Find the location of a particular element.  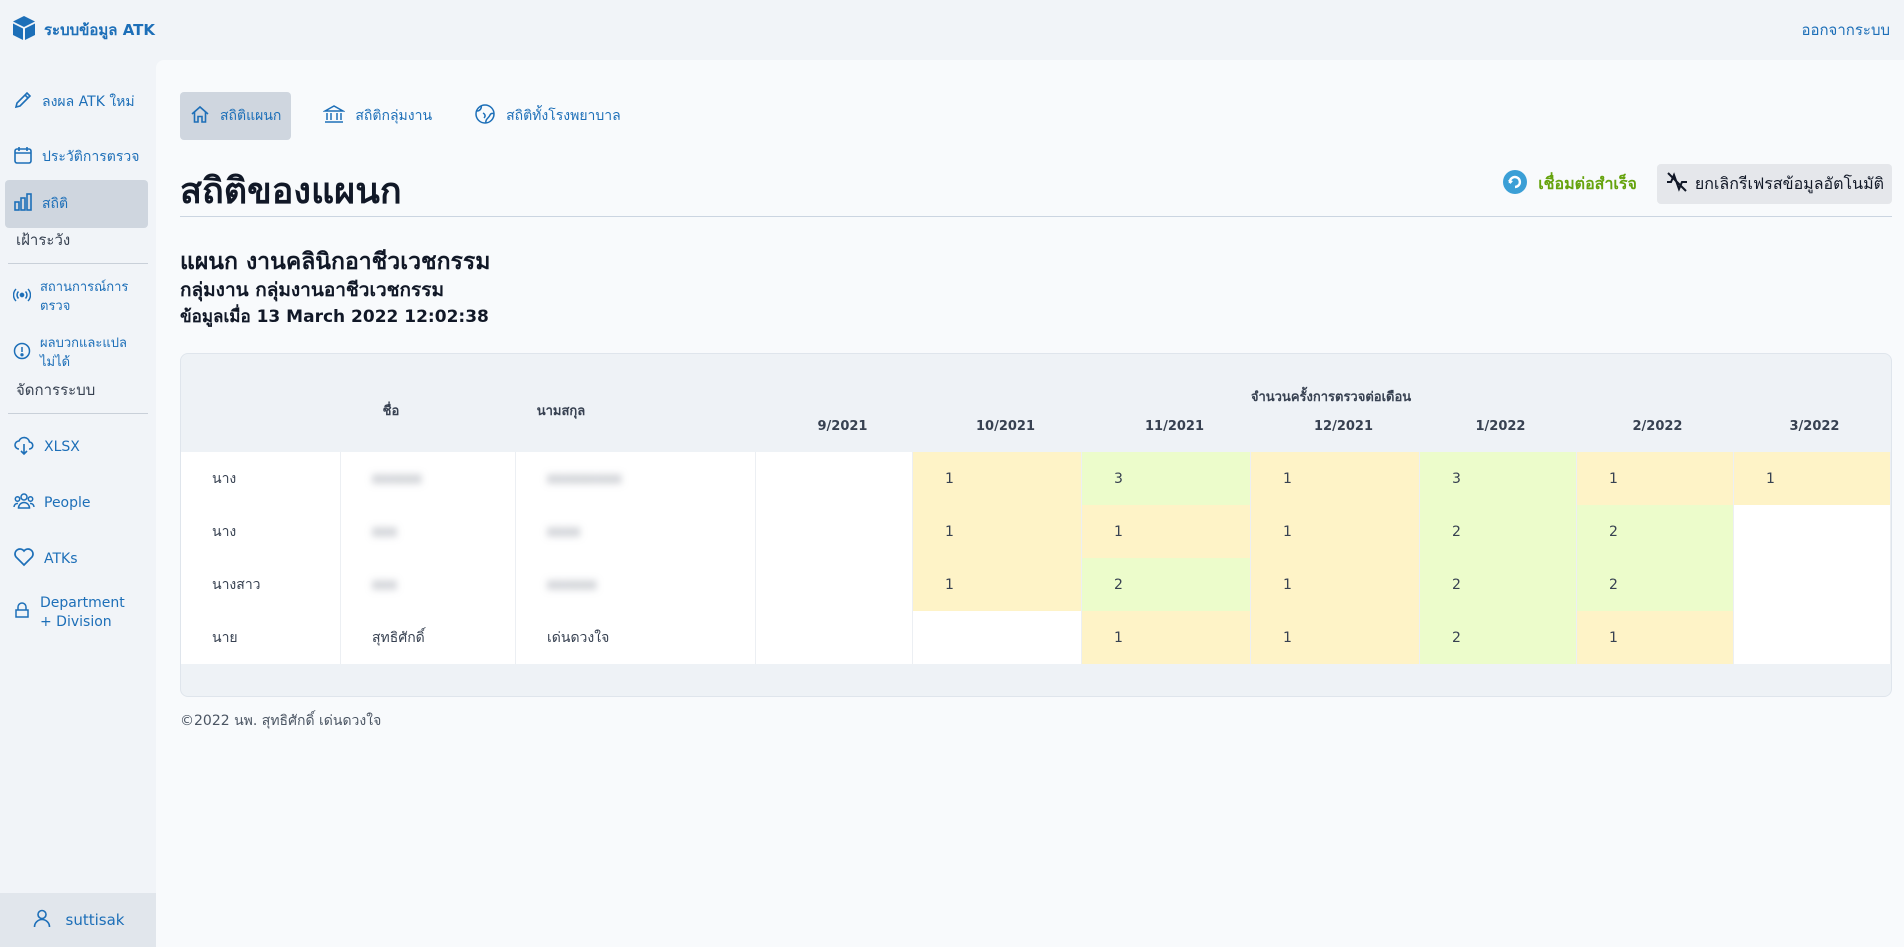

page-title: สถิติของแผนก is located at coordinates (291, 191).